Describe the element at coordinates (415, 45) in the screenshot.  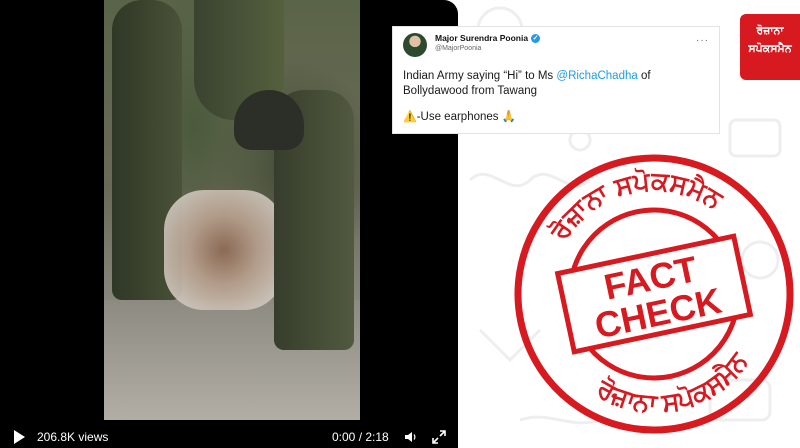
I see `avatar` at that location.